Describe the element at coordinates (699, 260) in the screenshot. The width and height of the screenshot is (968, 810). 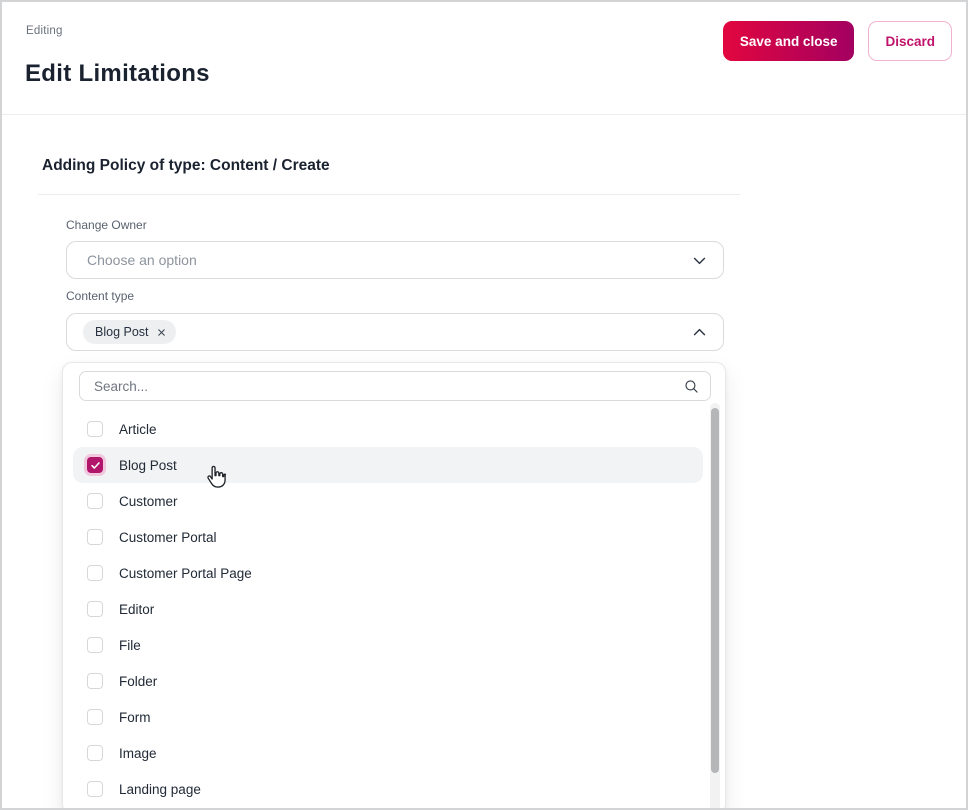
I see `chevron-down-icon` at that location.